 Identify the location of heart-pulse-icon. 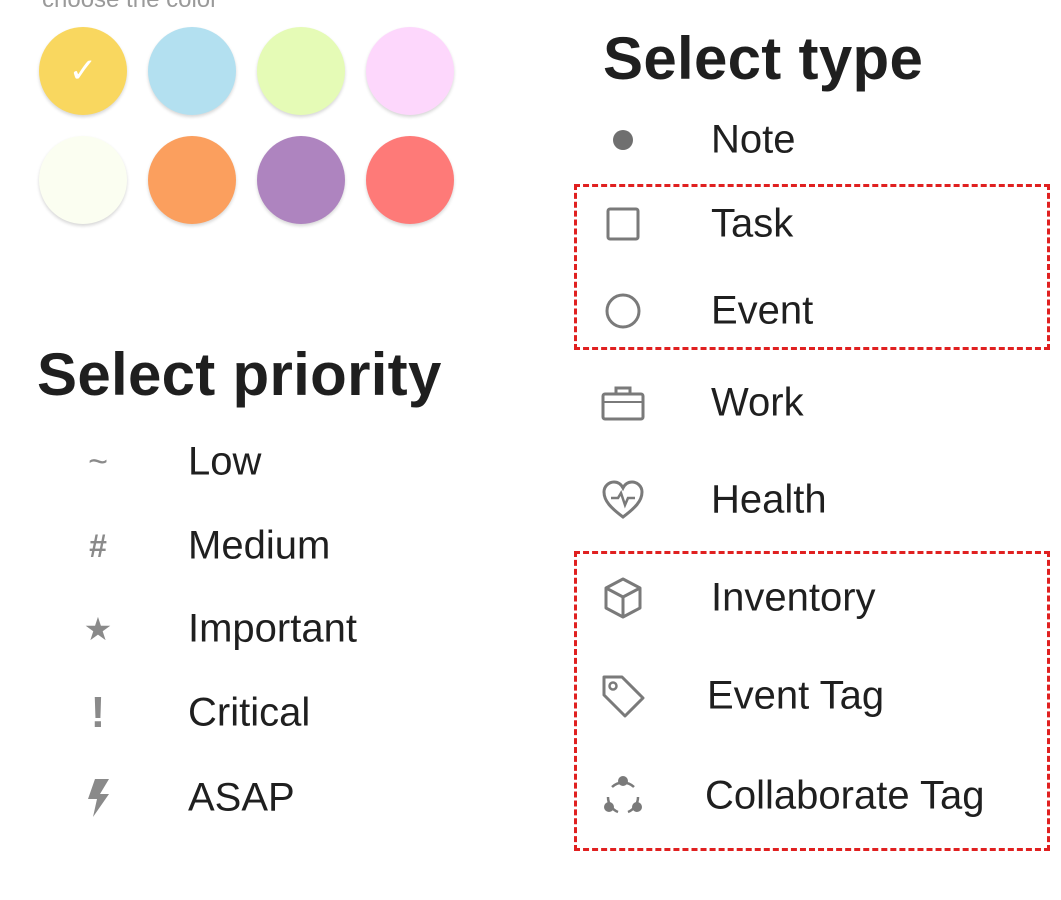
(623, 500).